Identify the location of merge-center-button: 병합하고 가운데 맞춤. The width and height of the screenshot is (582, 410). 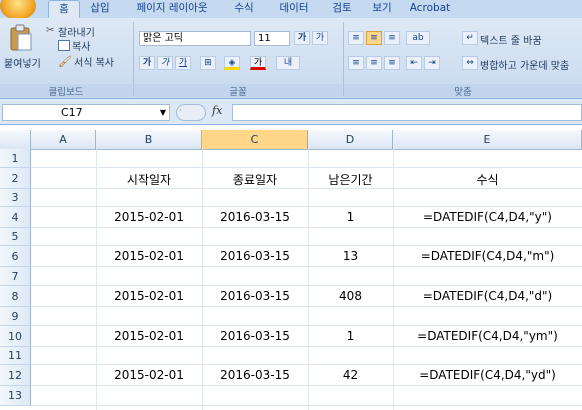
(524, 64).